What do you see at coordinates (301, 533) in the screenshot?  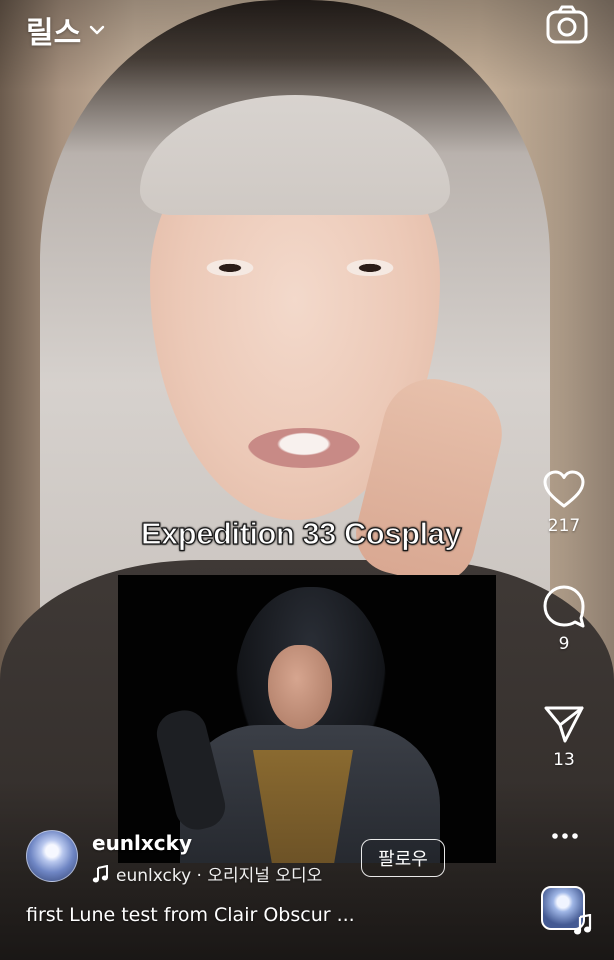 I see `video-overlay-text: Expedition 33 Cosplay` at bounding box center [301, 533].